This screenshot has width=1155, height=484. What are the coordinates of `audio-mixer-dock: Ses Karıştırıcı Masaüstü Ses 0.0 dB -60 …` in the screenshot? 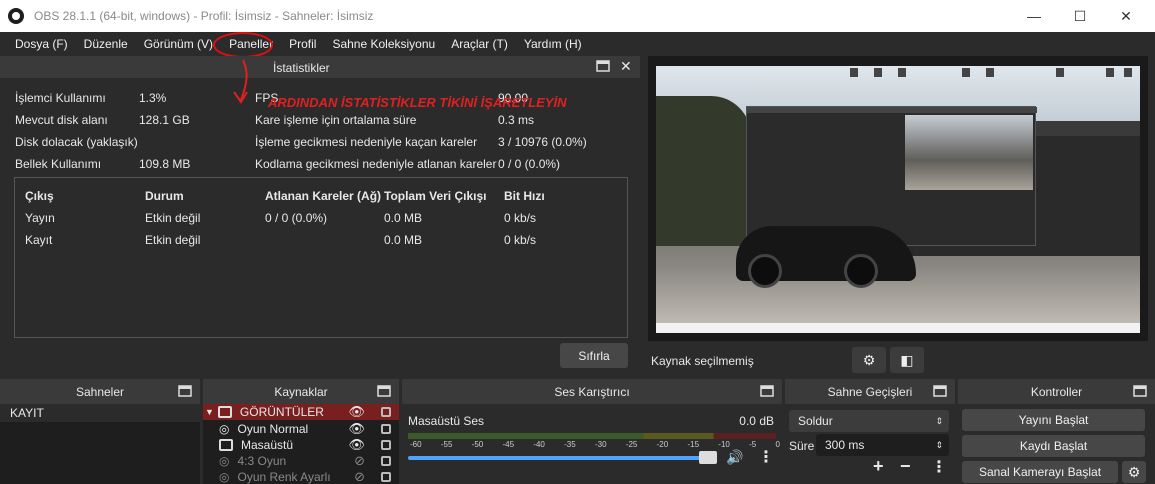 It's located at (592, 431).